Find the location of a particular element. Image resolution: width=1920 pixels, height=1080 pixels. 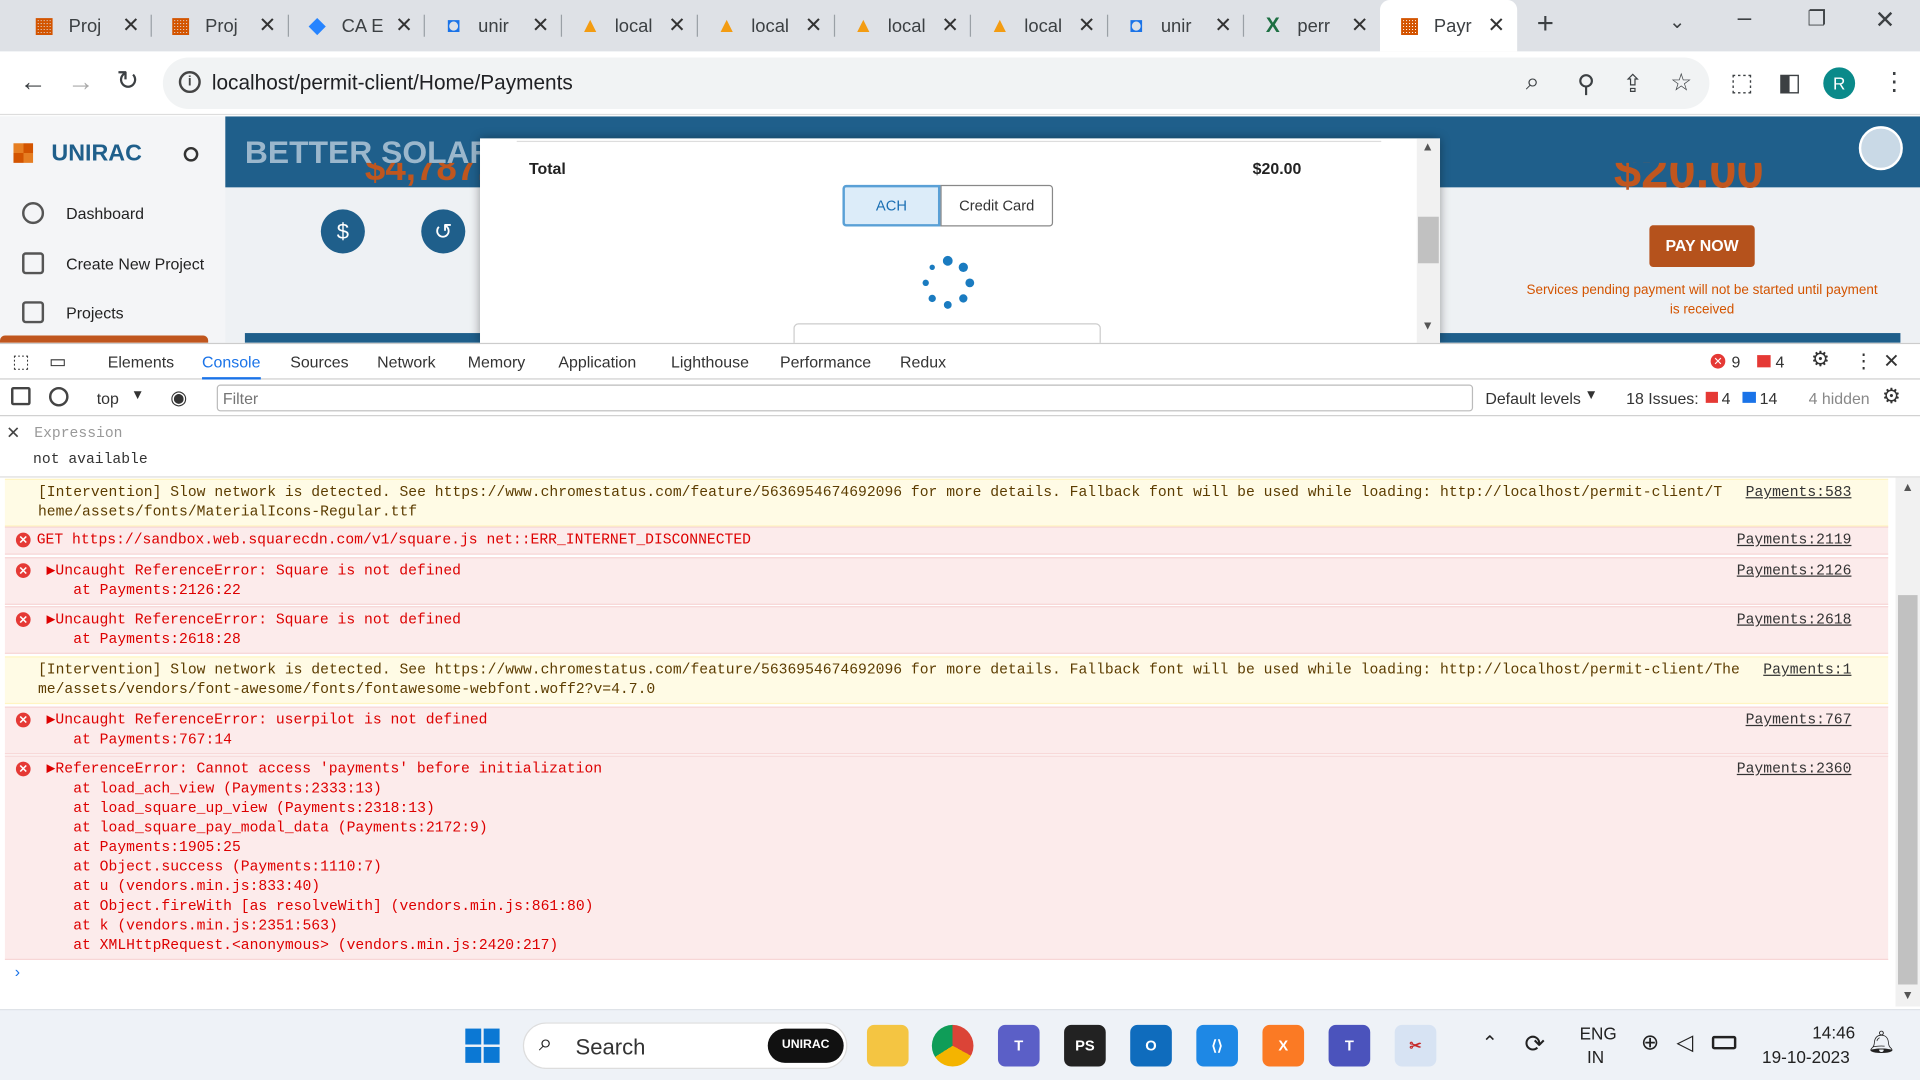

message-line: at Payments:2126:22 is located at coordinates (946, 590).